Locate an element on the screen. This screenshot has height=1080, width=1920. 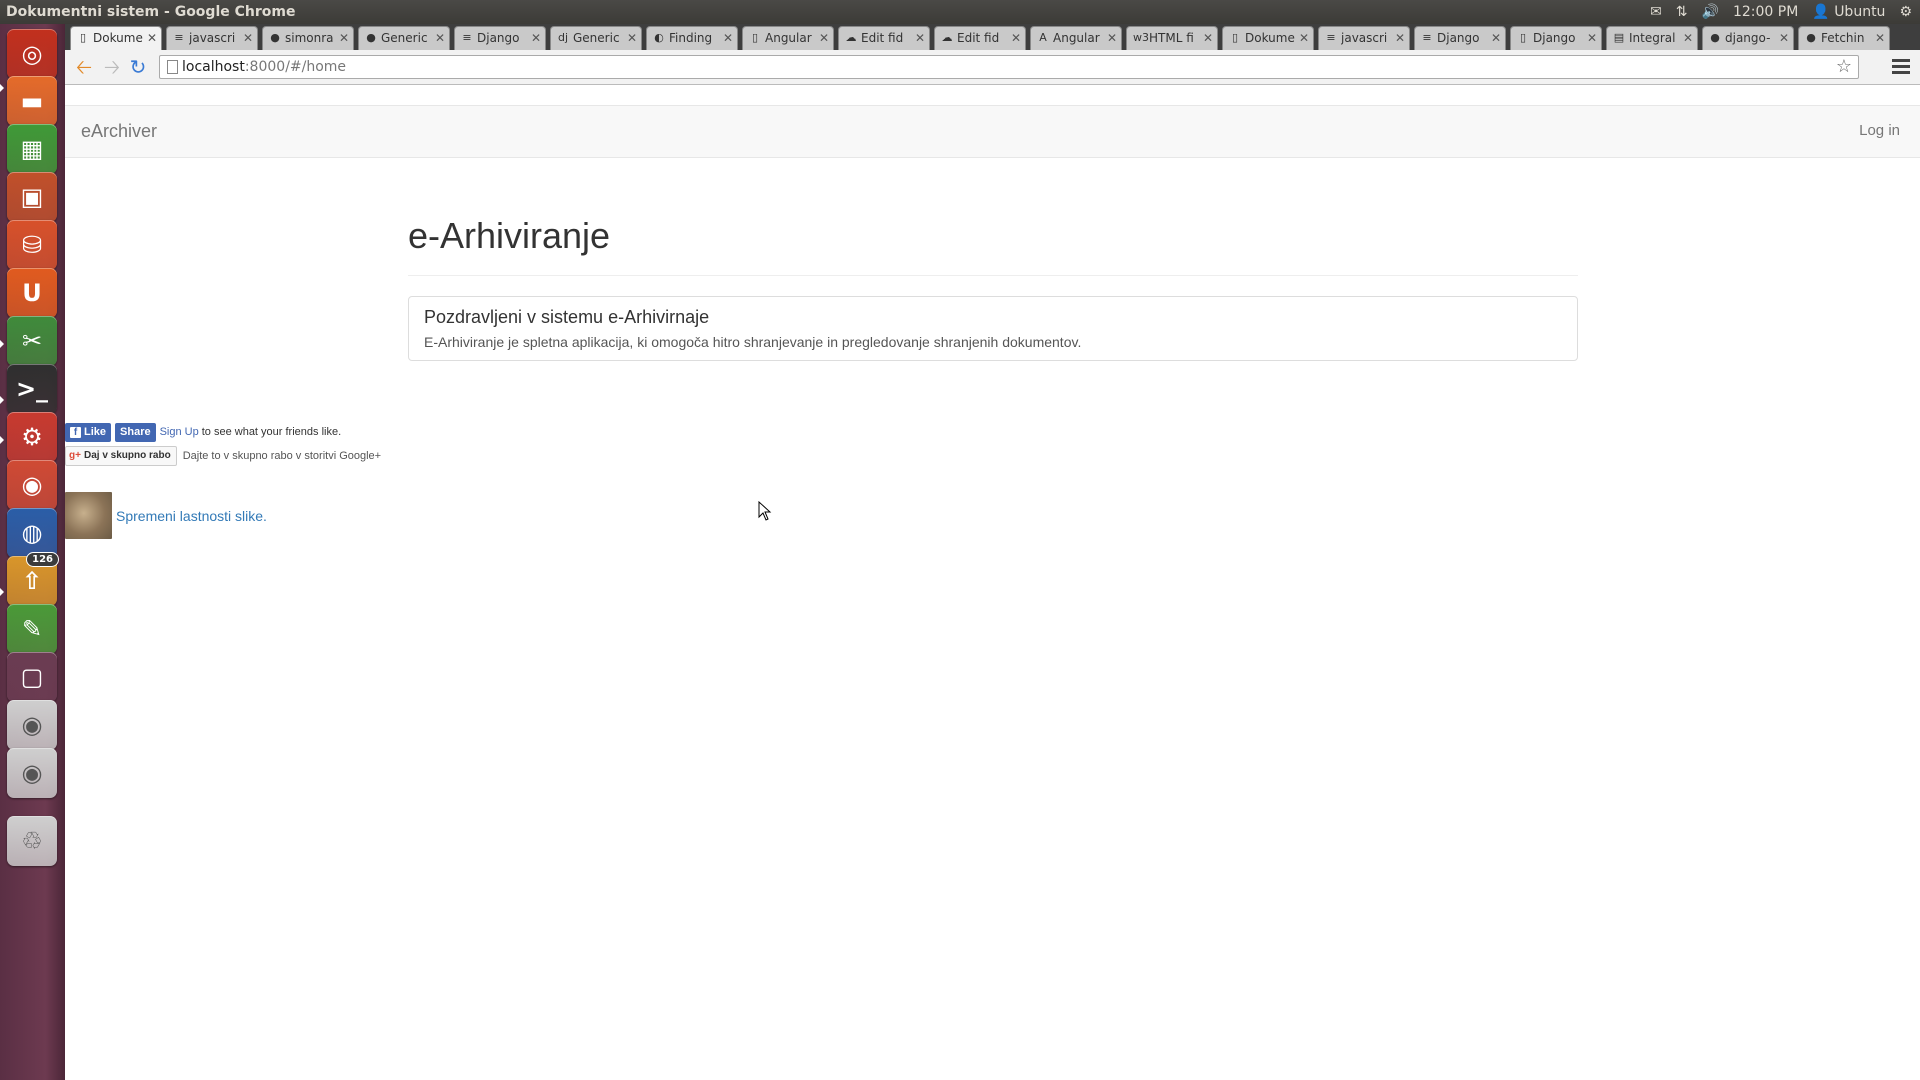
update-manager-icon: ⇧ 126 is located at coordinates (33, 579).